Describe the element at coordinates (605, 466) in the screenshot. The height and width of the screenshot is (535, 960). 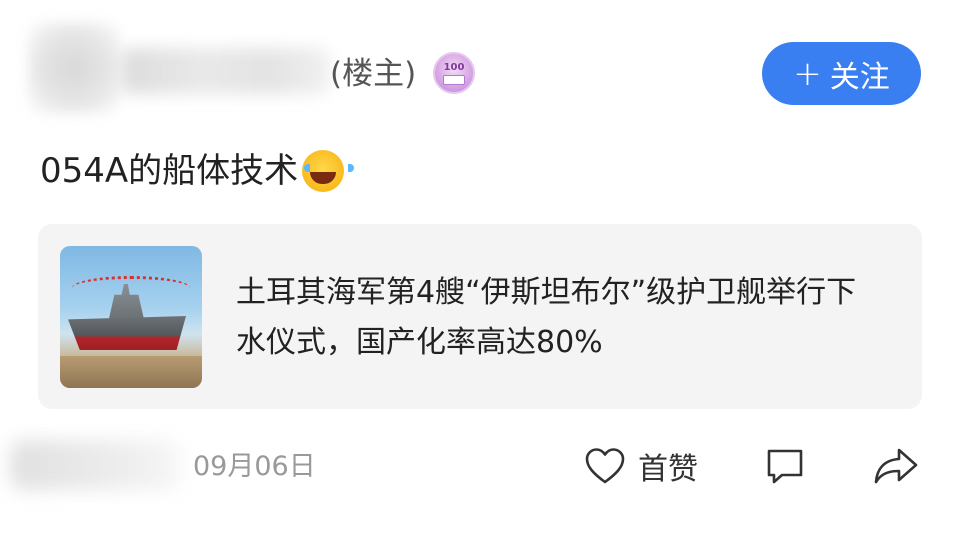
I see `heart-icon` at that location.